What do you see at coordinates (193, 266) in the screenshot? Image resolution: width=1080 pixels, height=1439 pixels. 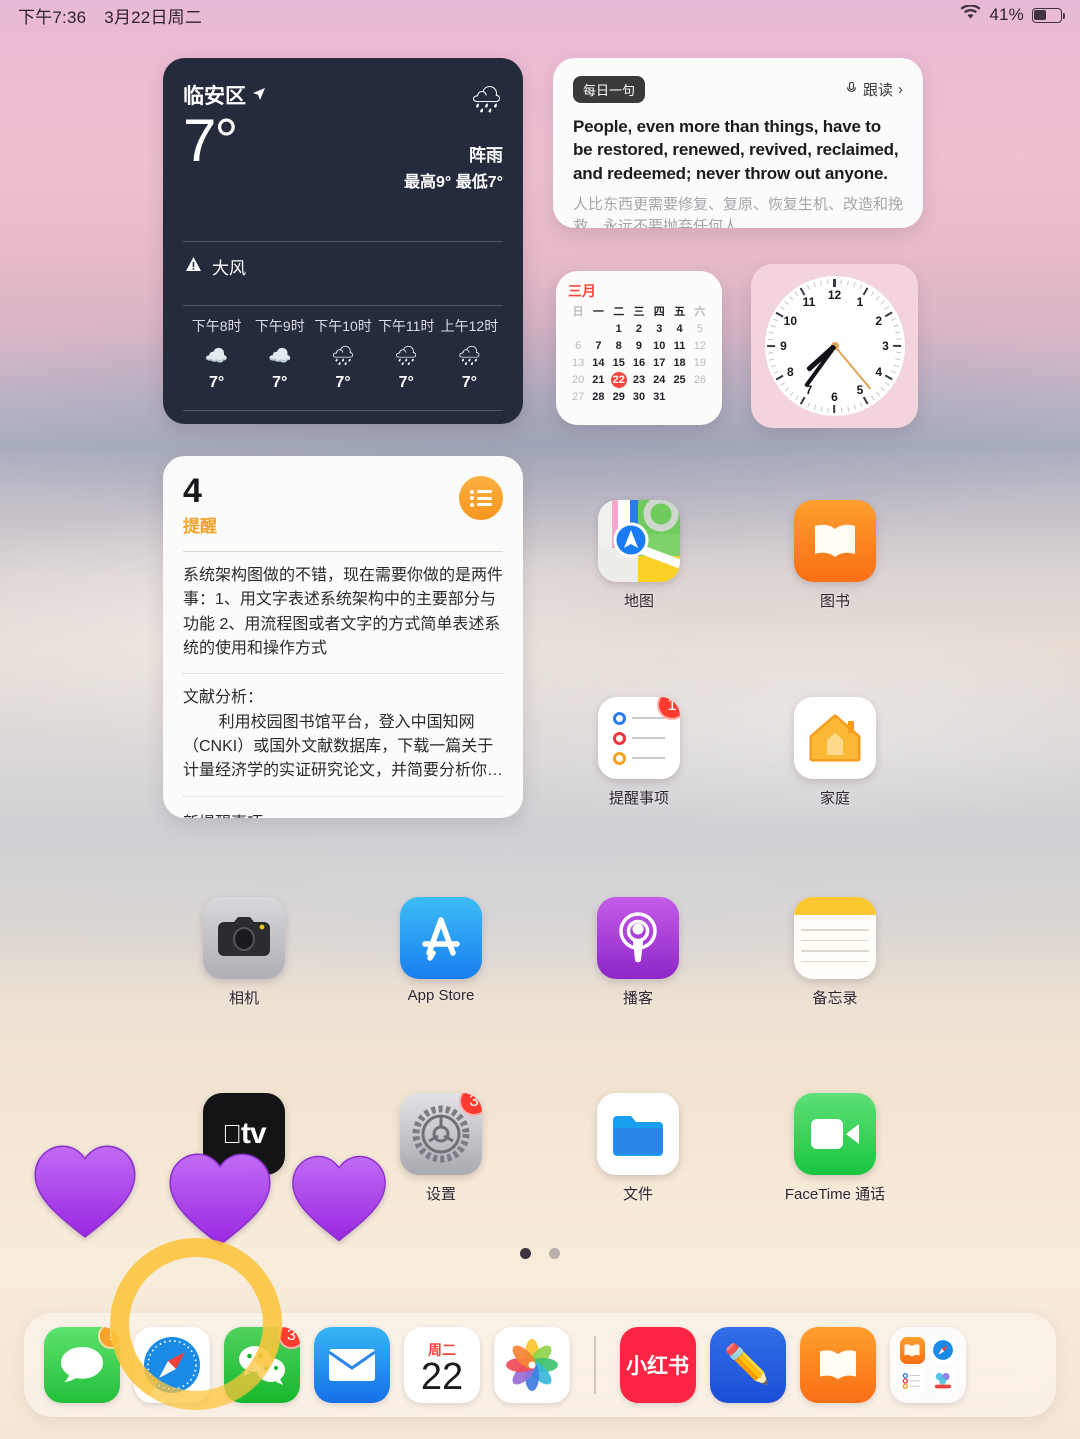 I see `warning-triangle-icon` at bounding box center [193, 266].